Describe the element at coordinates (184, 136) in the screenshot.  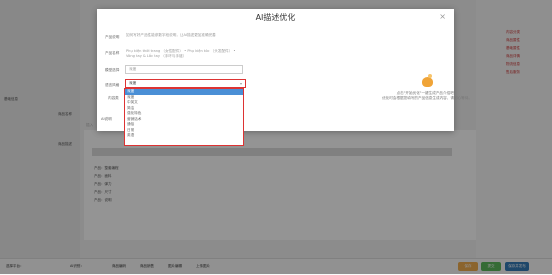
I see `dropdown-option: 英语` at that location.